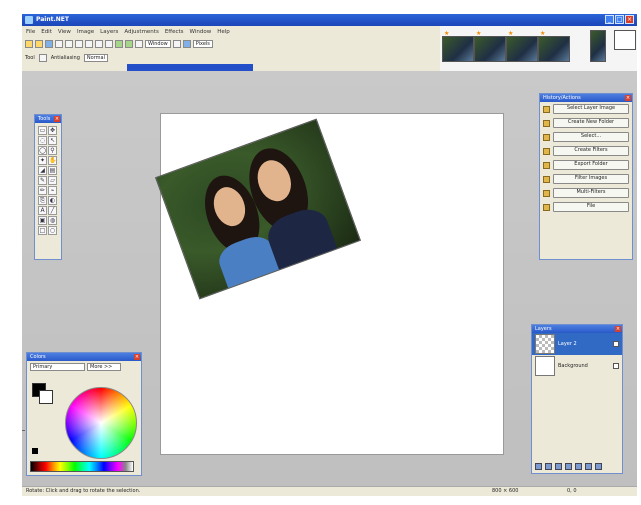 Image resolution: width=641 pixels, height=505 pixels. Describe the element at coordinates (479, 33) in the screenshot. I see `star-icon: ★` at that location.